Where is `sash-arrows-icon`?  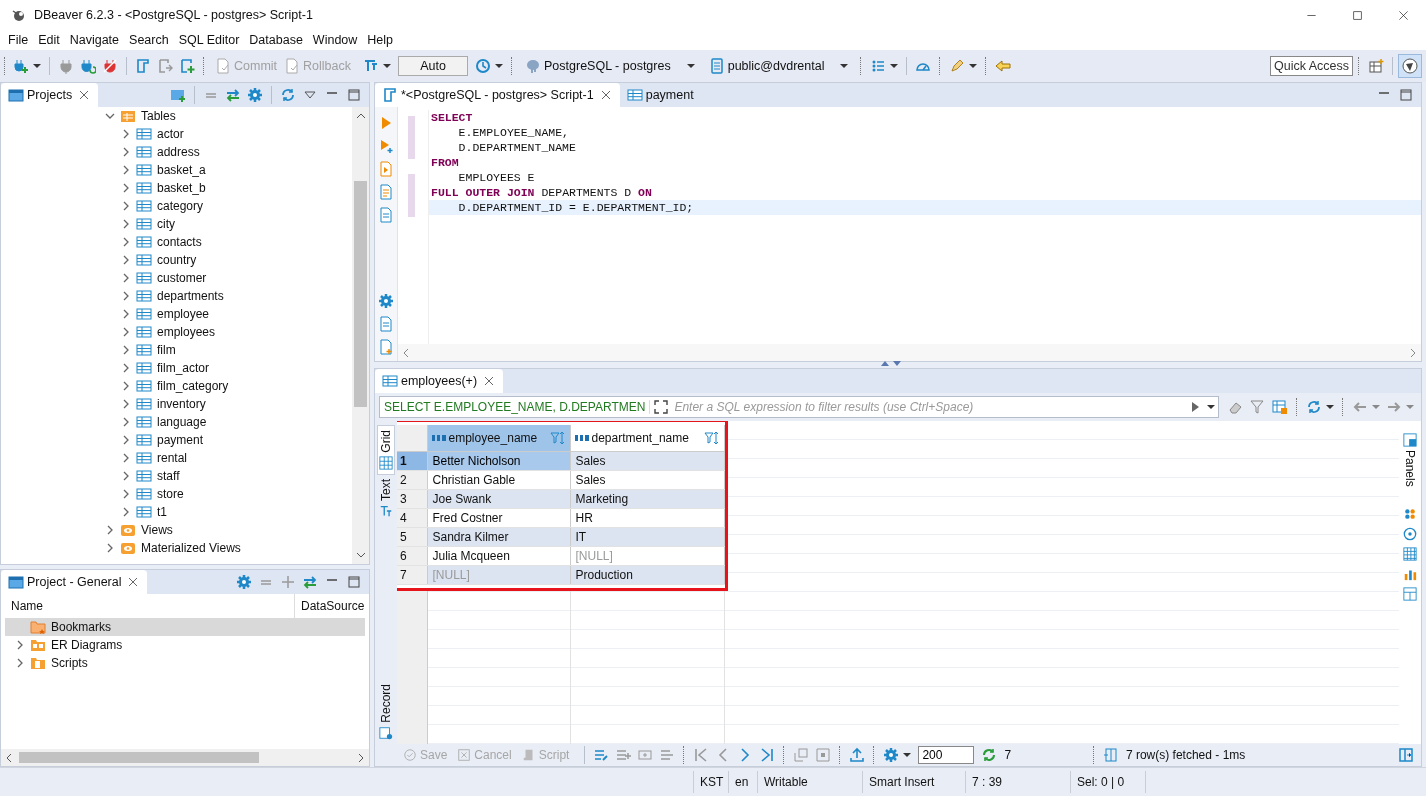 sash-arrows-icon is located at coordinates (891, 363).